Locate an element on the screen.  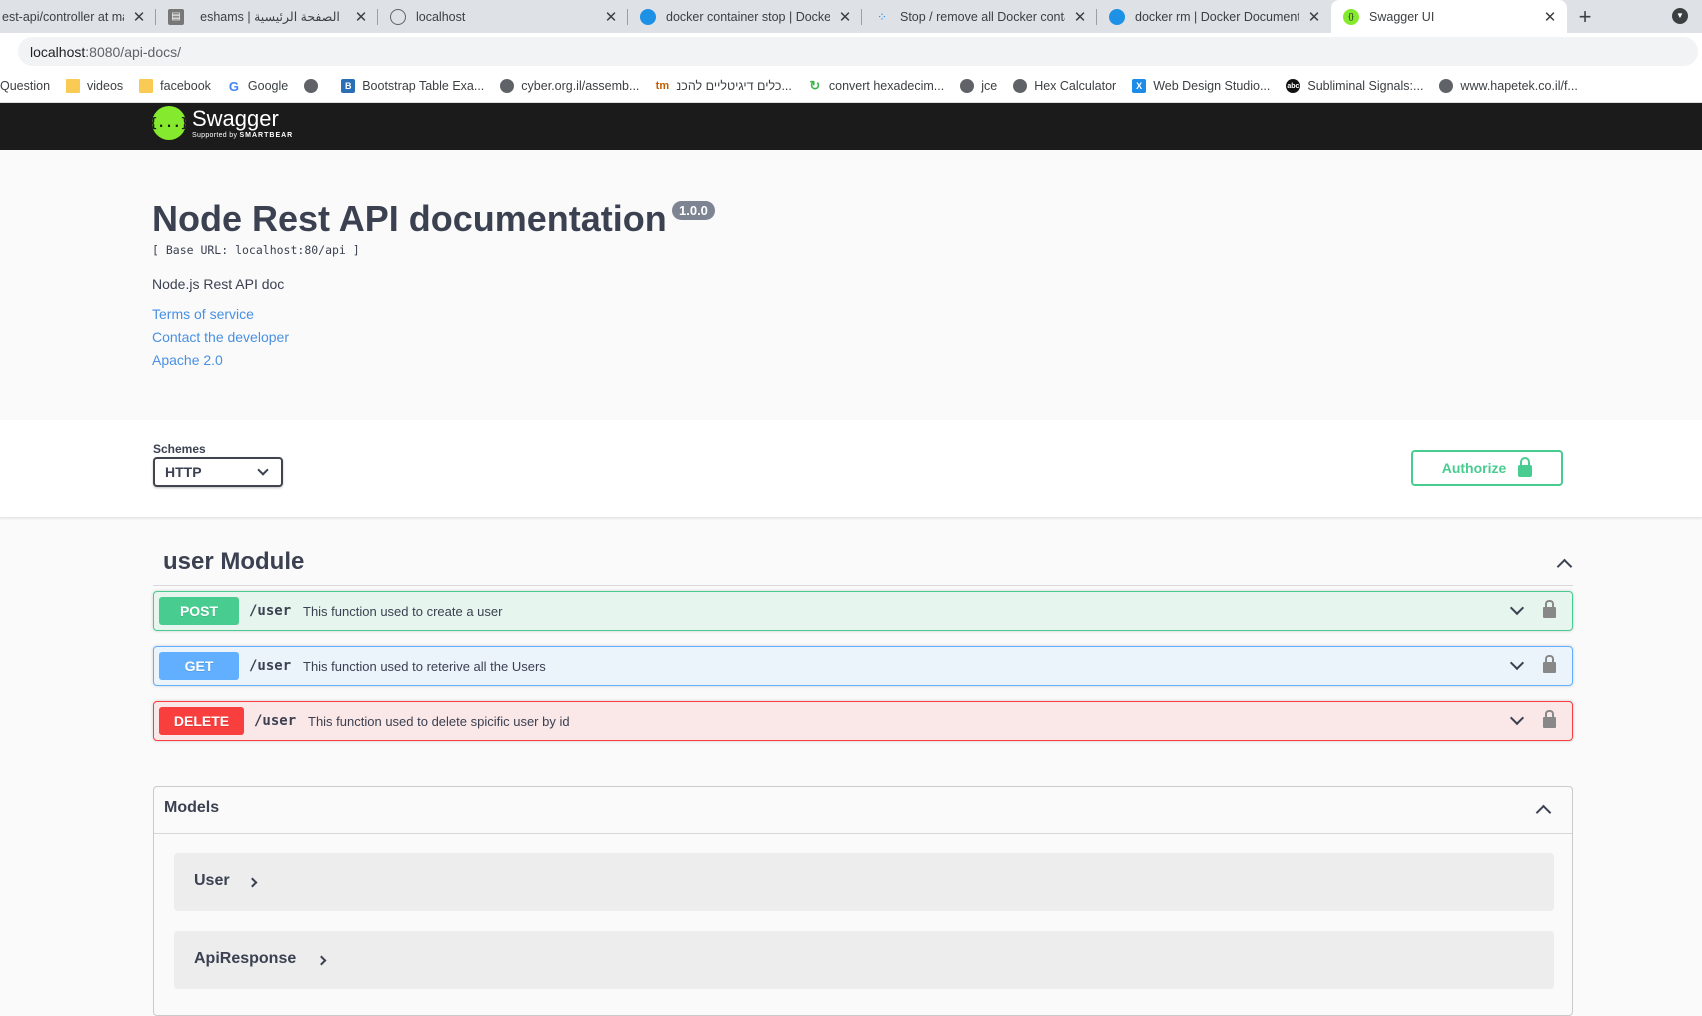
tab-title: Swagger UI is located at coordinates (1402, 16).